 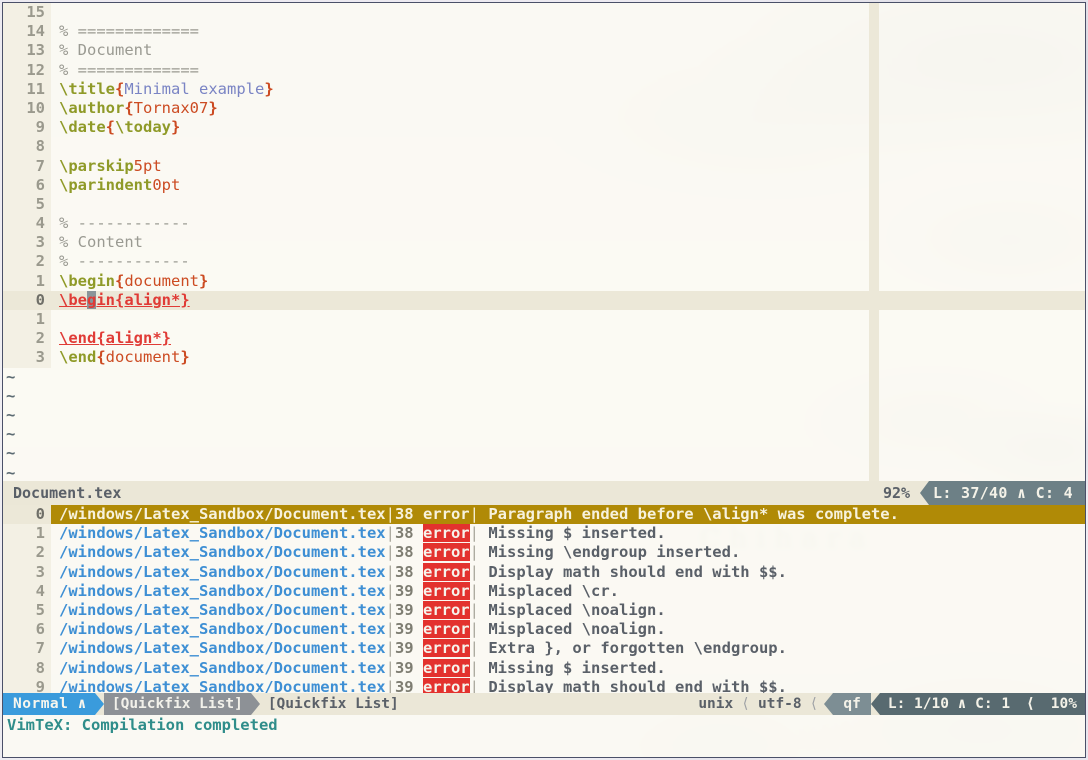 What do you see at coordinates (577, 667) in the screenshot?
I see `quickfix-message: Missing $ inserted.` at bounding box center [577, 667].